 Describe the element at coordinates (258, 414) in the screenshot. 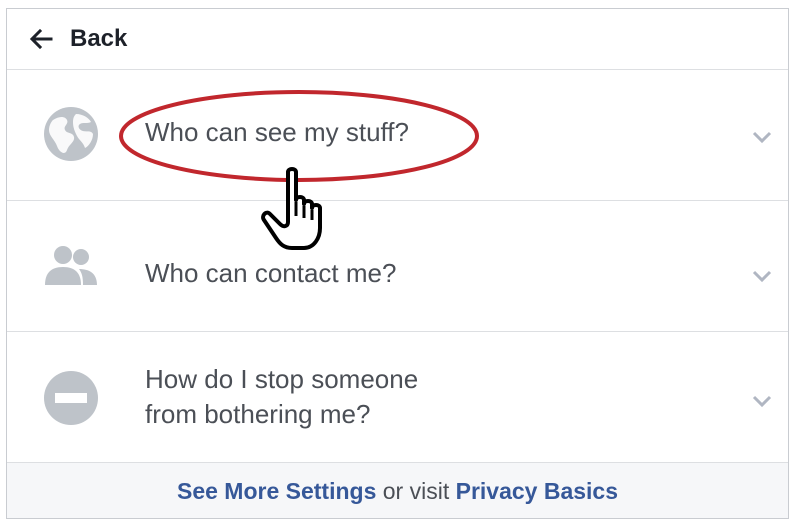

I see `row-label-line2: from bothering me?` at that location.